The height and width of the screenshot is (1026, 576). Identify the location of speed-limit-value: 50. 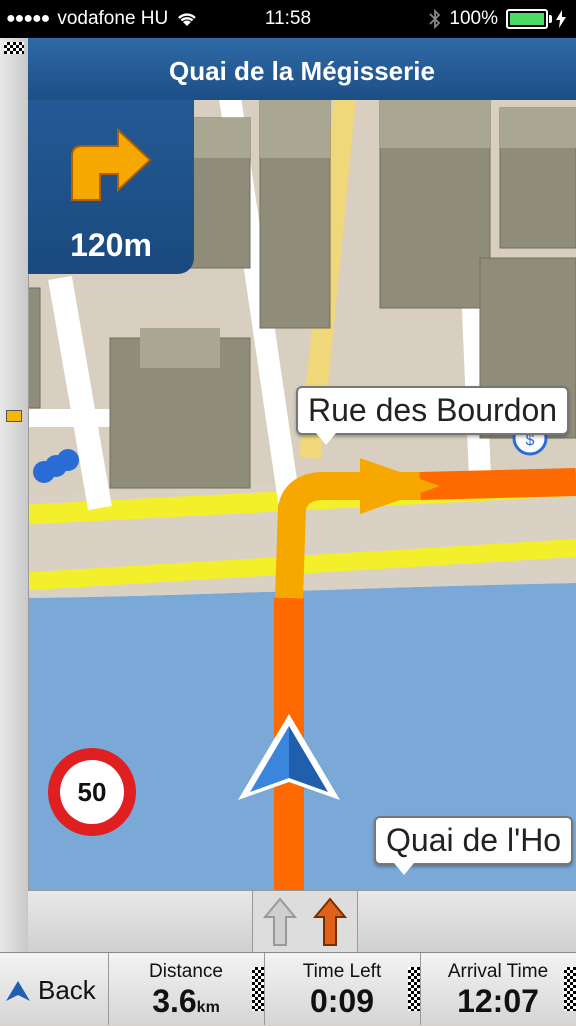
(92, 792).